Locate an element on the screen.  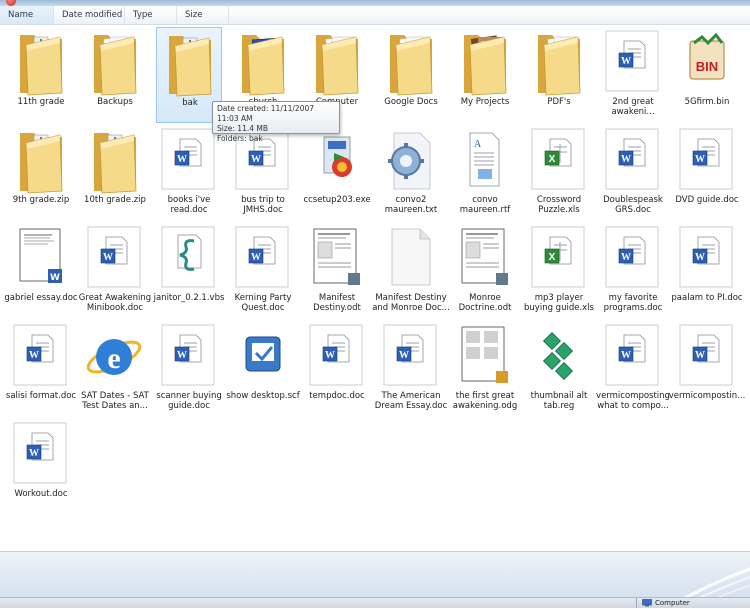
file-item-label: 9th grade.zip is located at coordinates (41, 200).